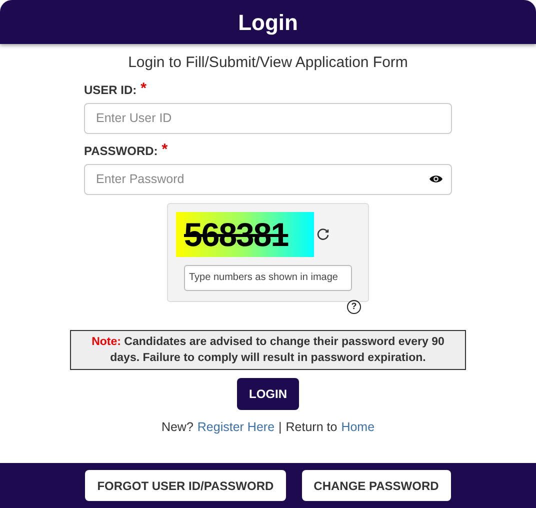 Image resolution: width=536 pixels, height=508 pixels. I want to click on captcha-image: 568381, so click(245, 234).